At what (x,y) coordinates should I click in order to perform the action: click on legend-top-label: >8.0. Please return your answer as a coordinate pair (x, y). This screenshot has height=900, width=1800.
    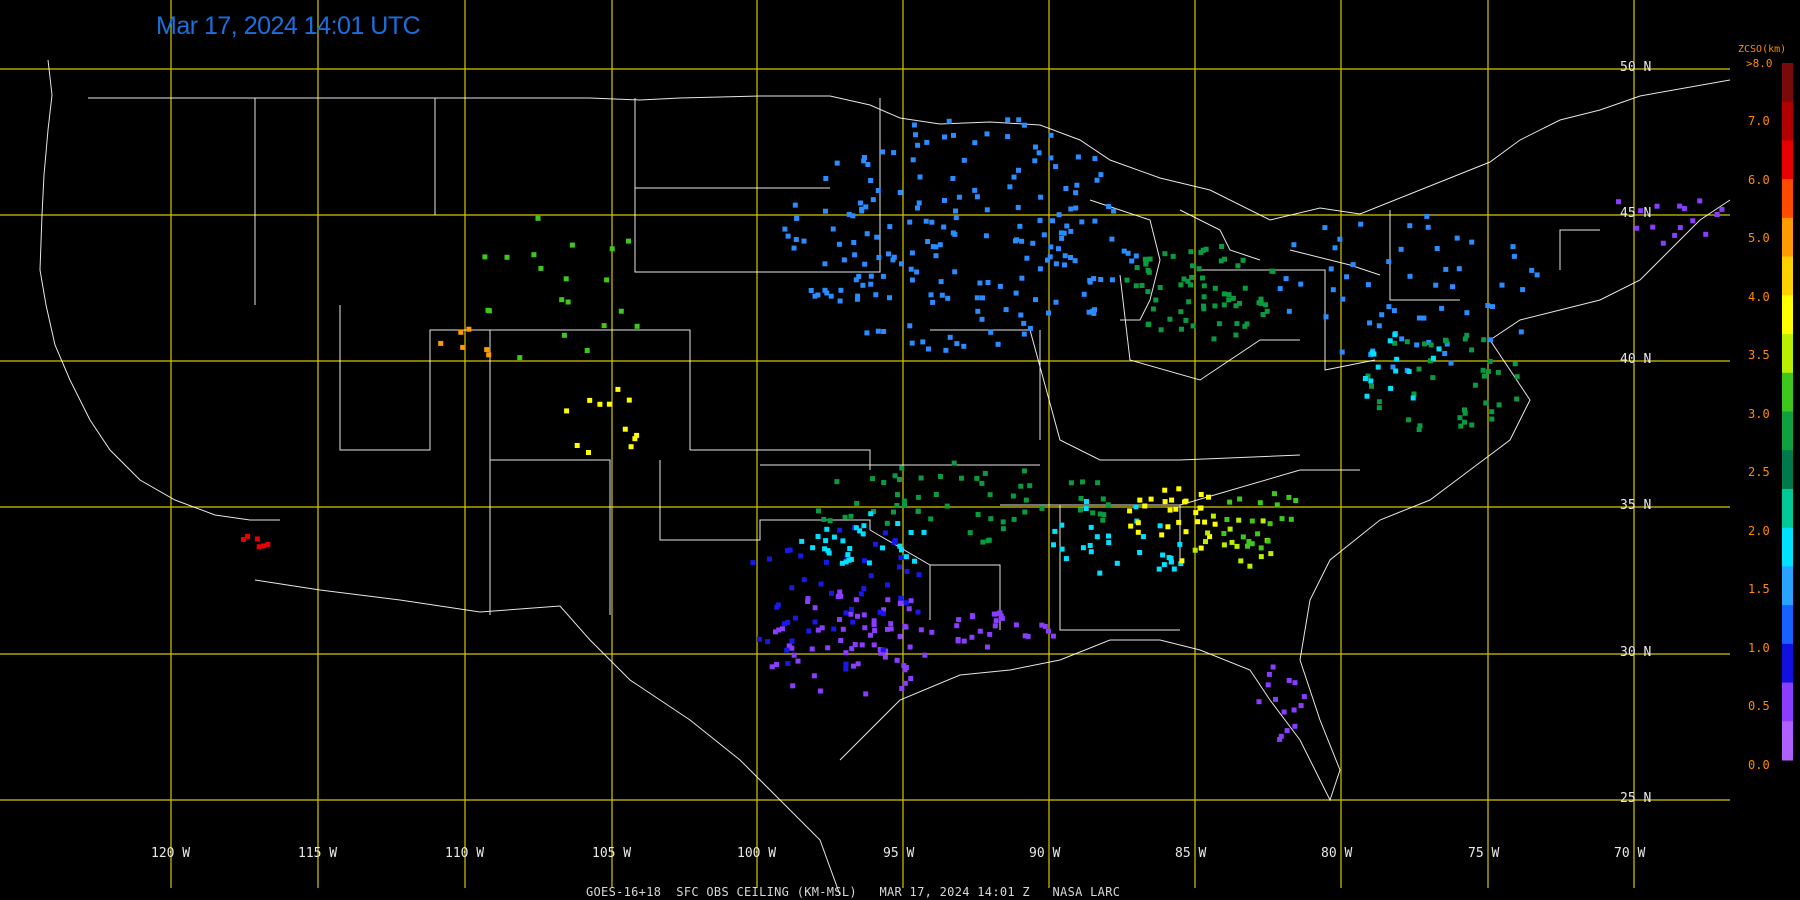
    Looking at the image, I should click on (1759, 63).